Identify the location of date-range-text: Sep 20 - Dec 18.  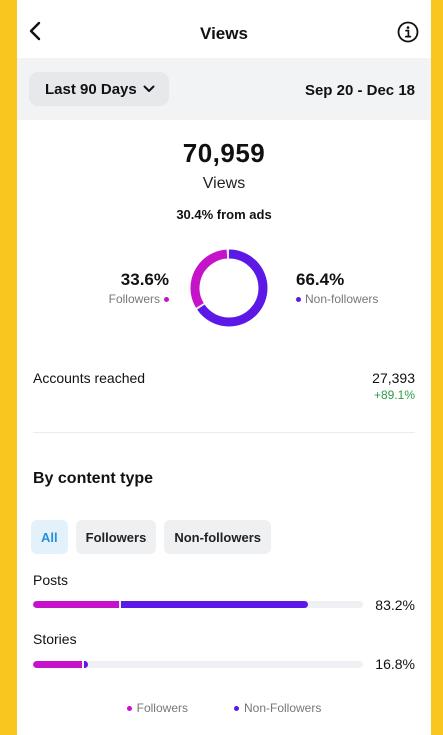
(359, 90).